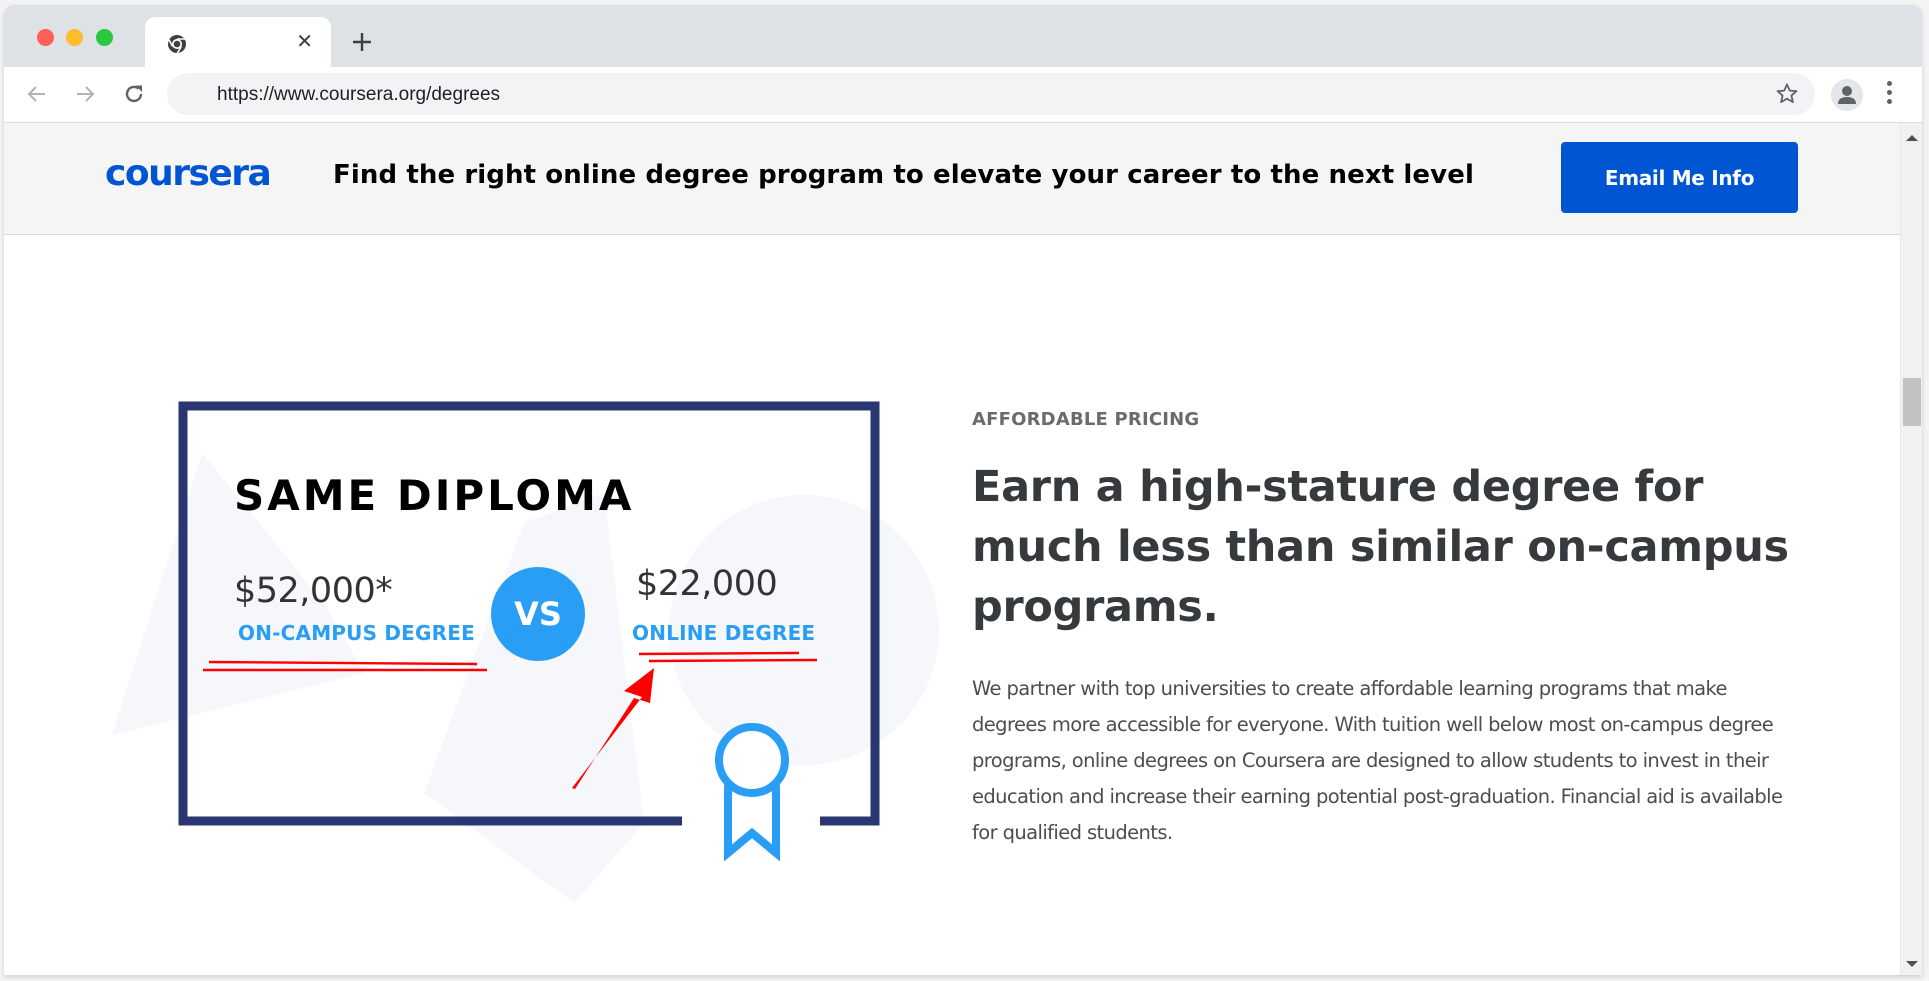  What do you see at coordinates (991, 94) in the screenshot?
I see `address-bar: https://www.coursera.org/degrees` at bounding box center [991, 94].